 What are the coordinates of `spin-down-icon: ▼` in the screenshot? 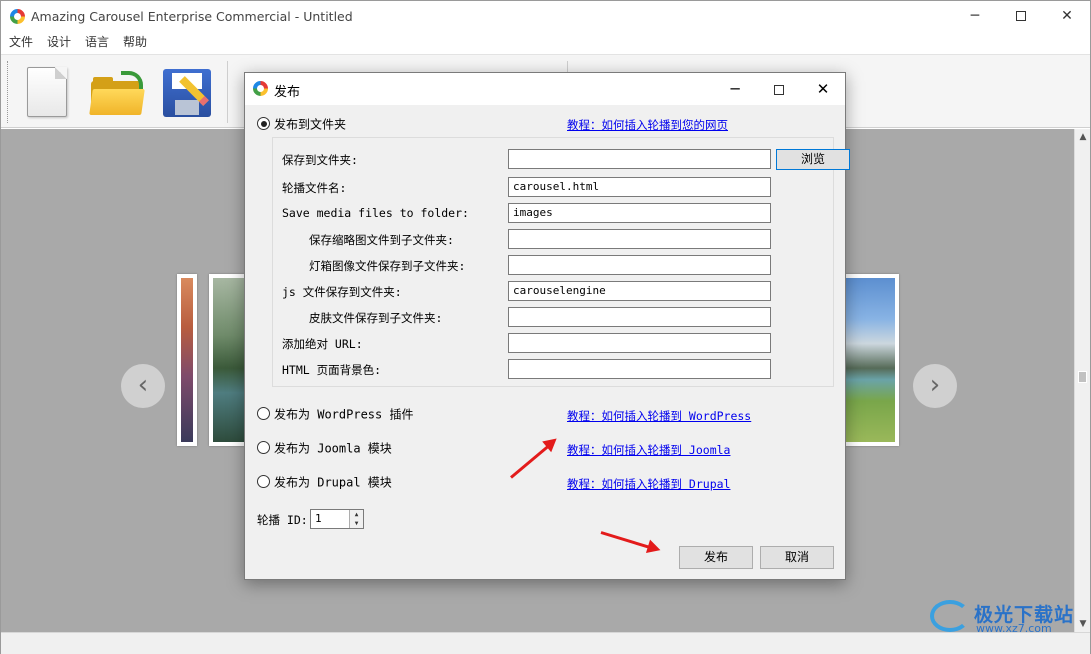 It's located at (356, 523).